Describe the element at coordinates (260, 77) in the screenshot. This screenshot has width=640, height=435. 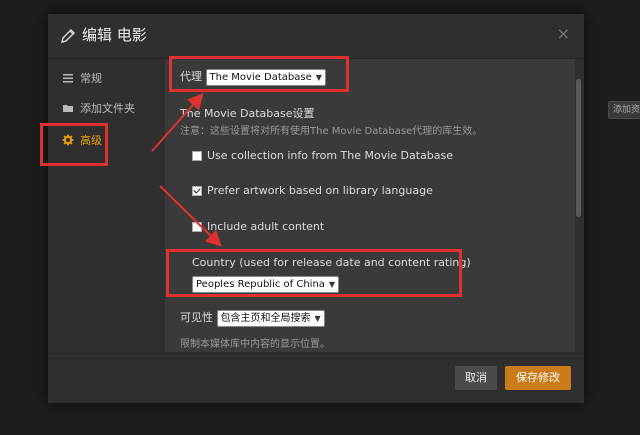
I see `agent-select-value: The Movie Database` at that location.